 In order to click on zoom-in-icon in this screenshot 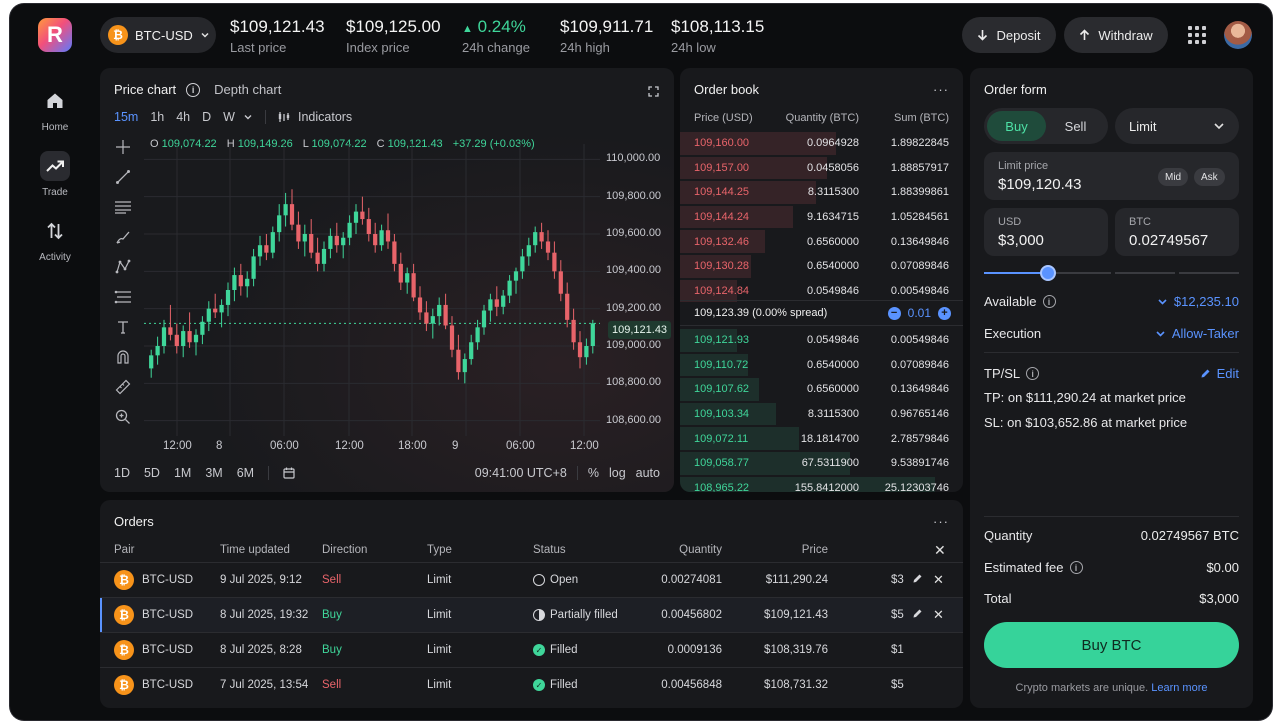, I will do `click(123, 417)`.